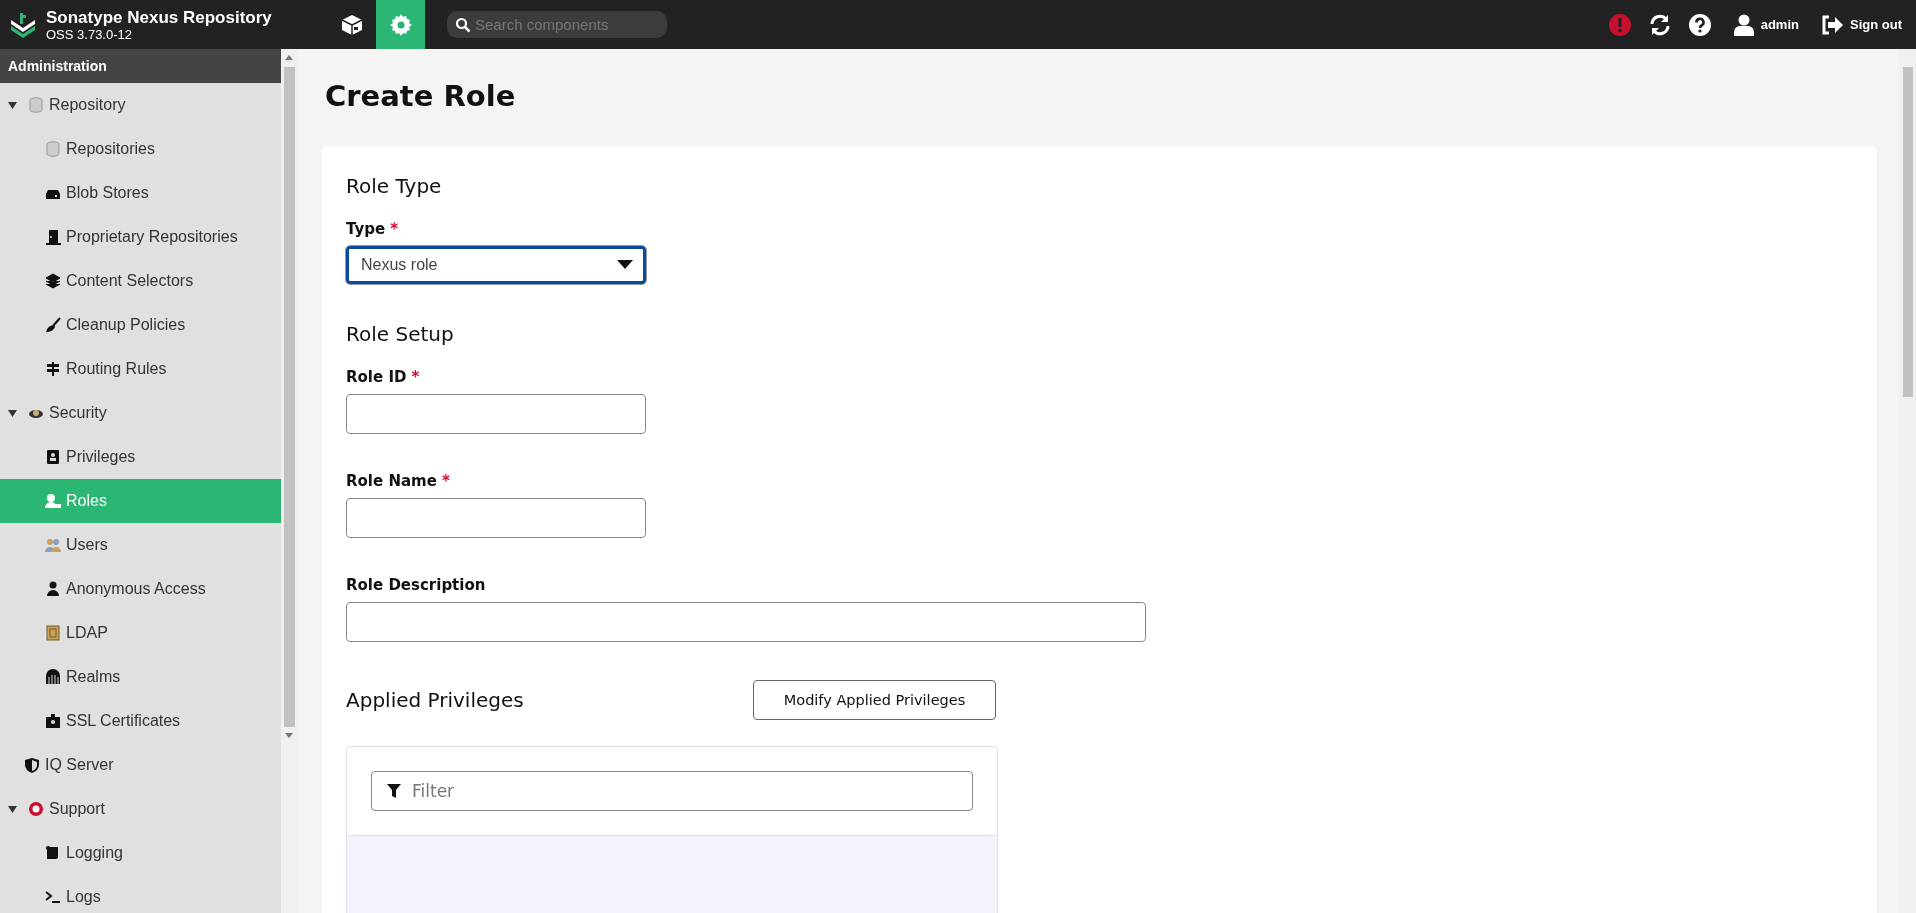 The image size is (1916, 913). I want to click on layers-icon, so click(53, 281).